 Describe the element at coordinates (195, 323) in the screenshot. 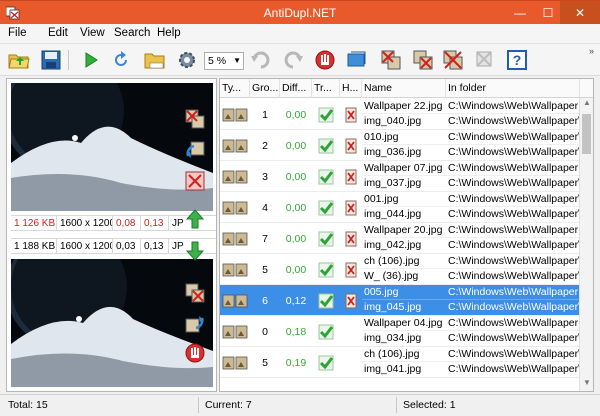

I see `replace-second-icon` at that location.